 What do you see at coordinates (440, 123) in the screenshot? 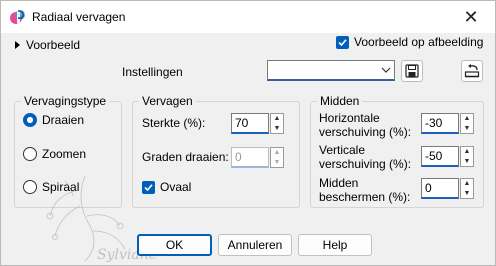
I see `h-offset-input: -30` at bounding box center [440, 123].